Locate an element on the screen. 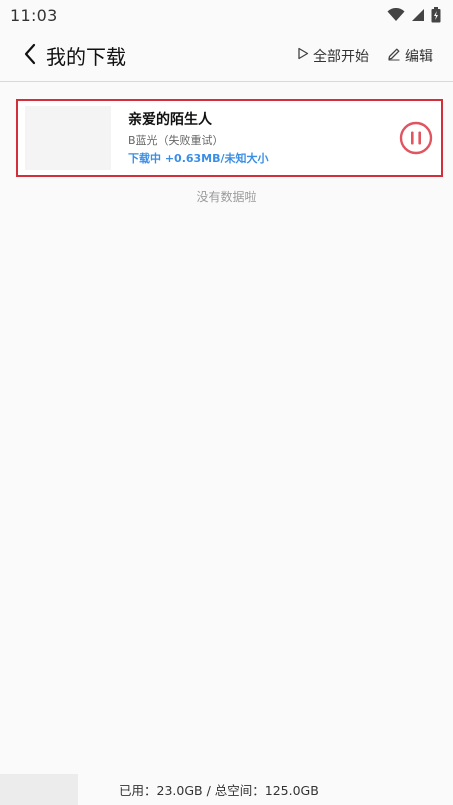 The height and width of the screenshot is (805, 453). back-button is located at coordinates (30, 56).